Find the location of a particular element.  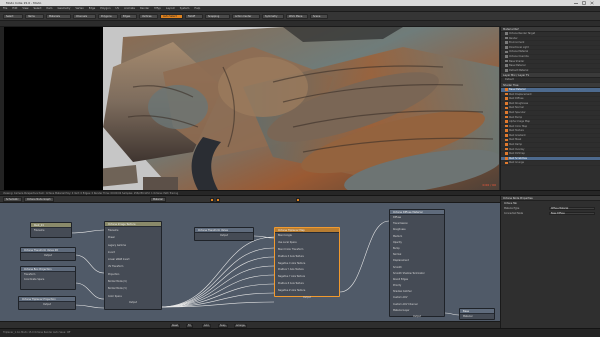

pin-label: Shadow Catcher is located at coordinates (402, 292).